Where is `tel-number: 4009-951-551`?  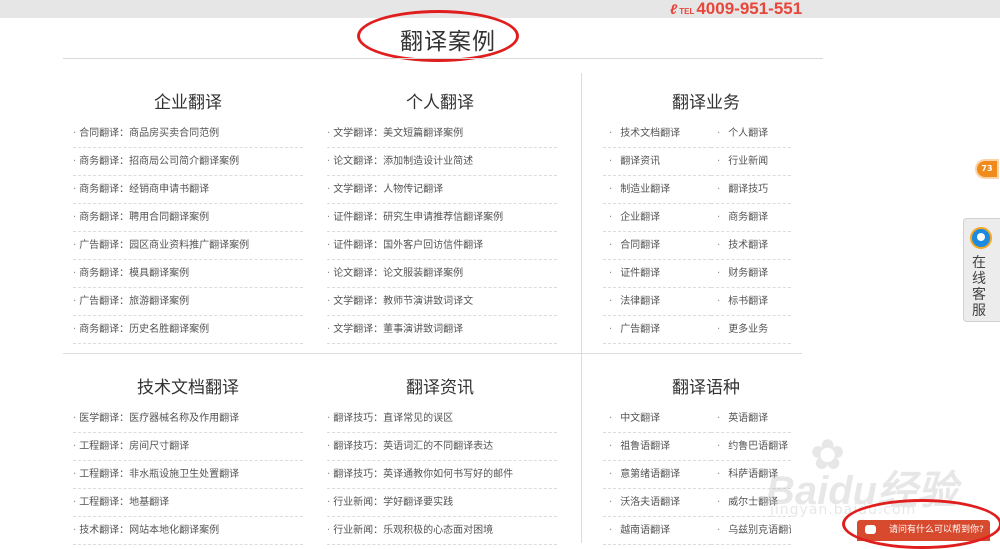 tel-number: 4009-951-551 is located at coordinates (749, 9).